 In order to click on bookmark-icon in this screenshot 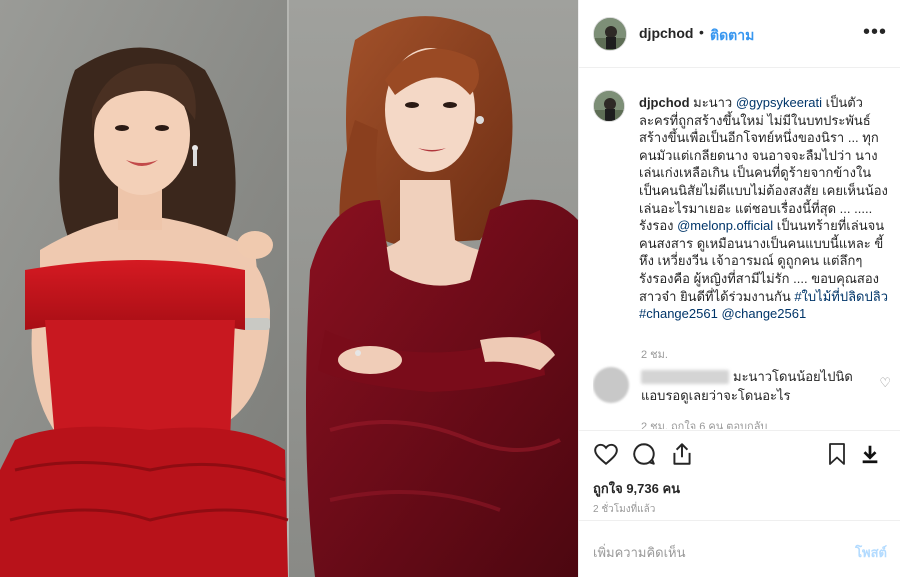, I will do `click(837, 456)`.